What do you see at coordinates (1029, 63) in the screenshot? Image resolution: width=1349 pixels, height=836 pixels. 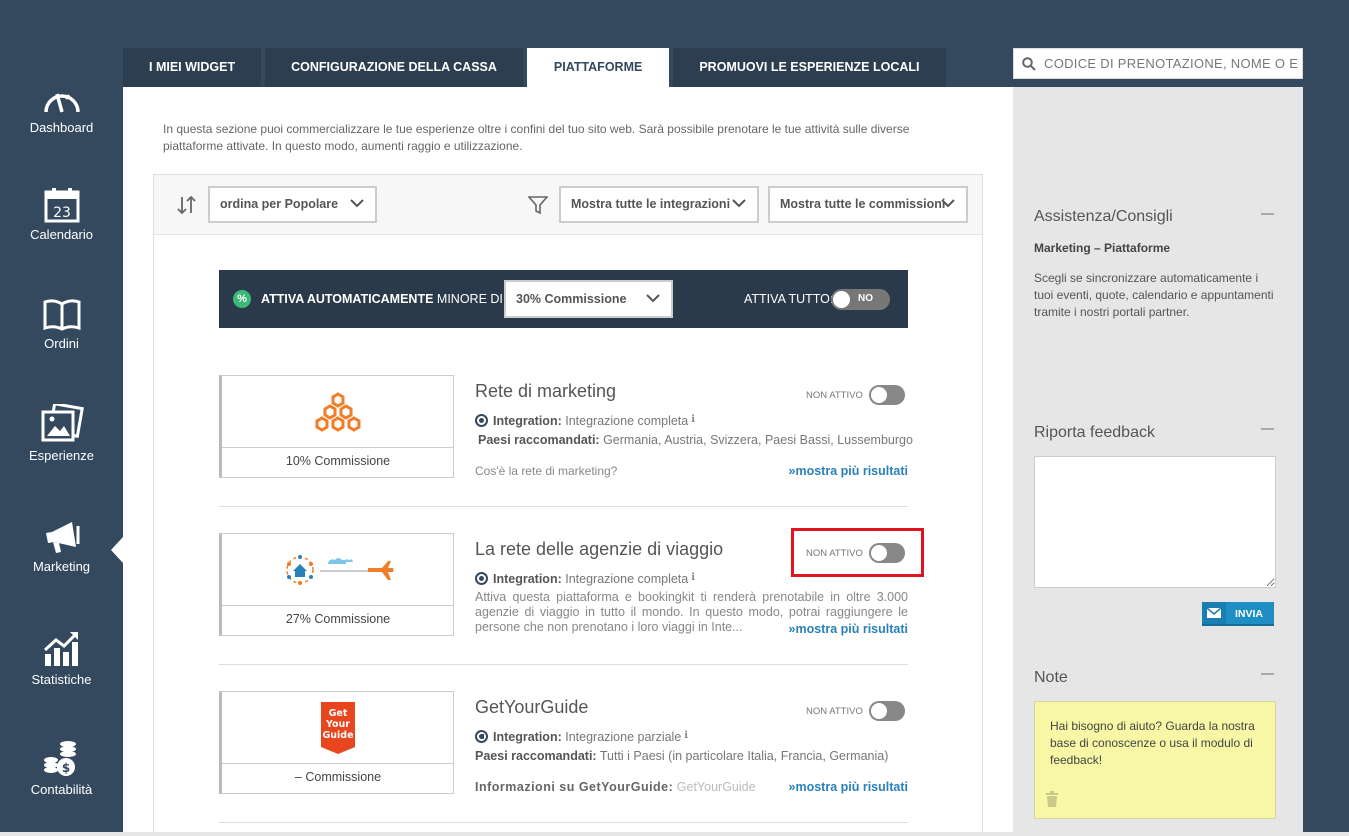 I see `search-icon` at bounding box center [1029, 63].